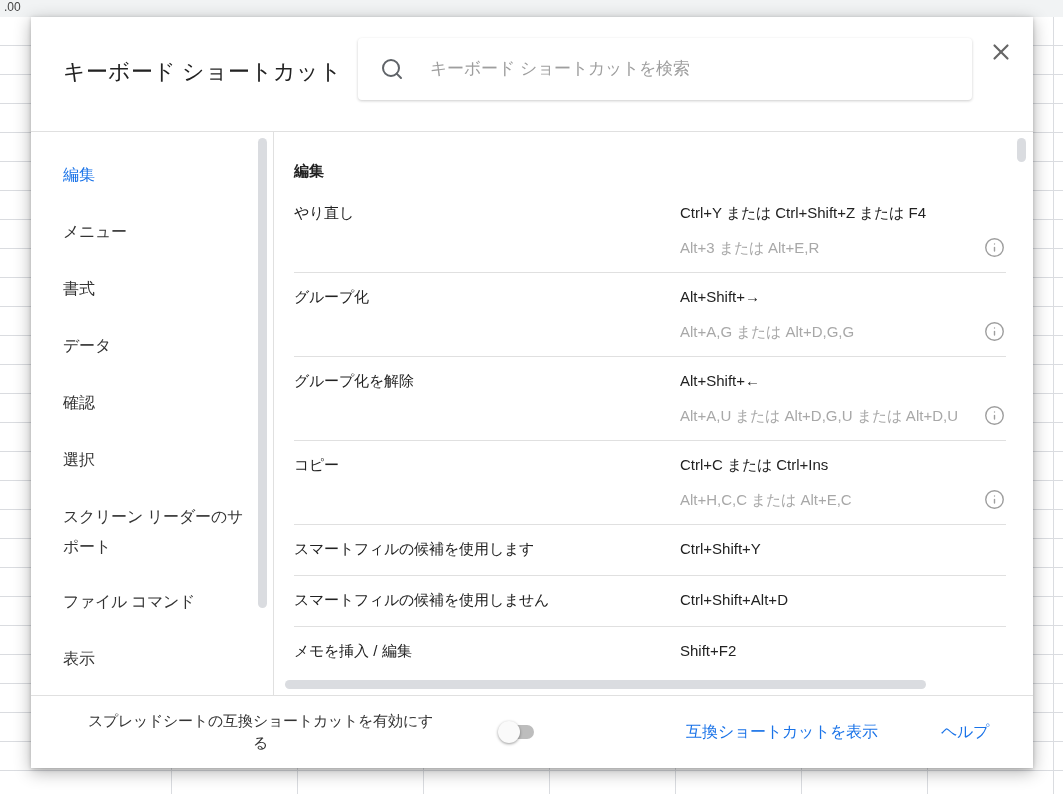 The image size is (1063, 794). Describe the element at coordinates (158, 353) in the screenshot. I see `category-item: データ` at that location.